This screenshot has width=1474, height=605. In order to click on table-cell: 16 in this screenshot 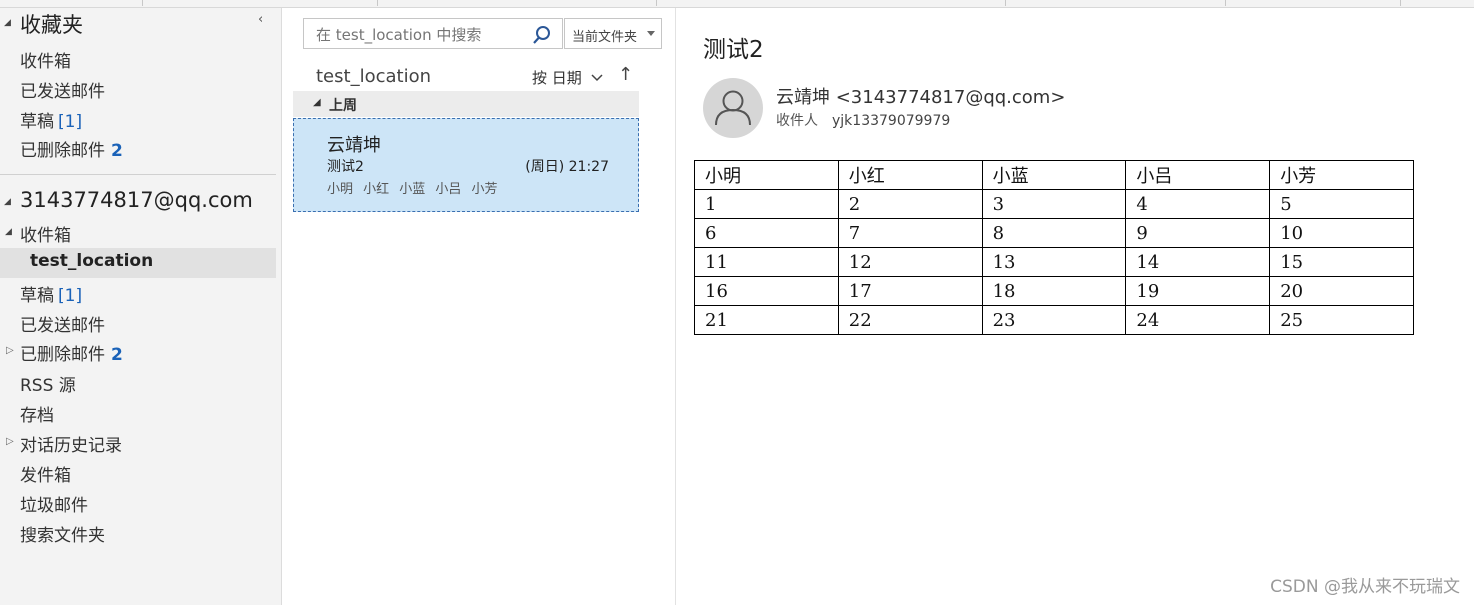, I will do `click(766, 291)`.